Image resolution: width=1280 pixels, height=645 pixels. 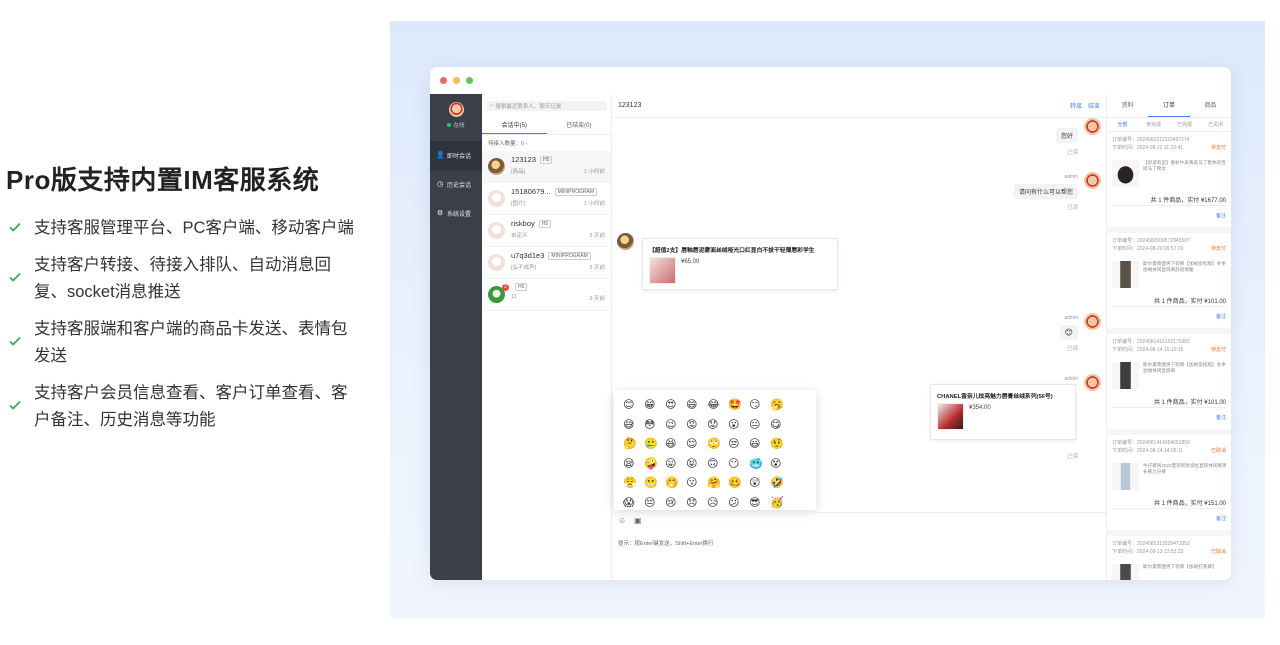 What do you see at coordinates (759, 426) in the screenshot?
I see `emoji-option: 😐` at bounding box center [759, 426].